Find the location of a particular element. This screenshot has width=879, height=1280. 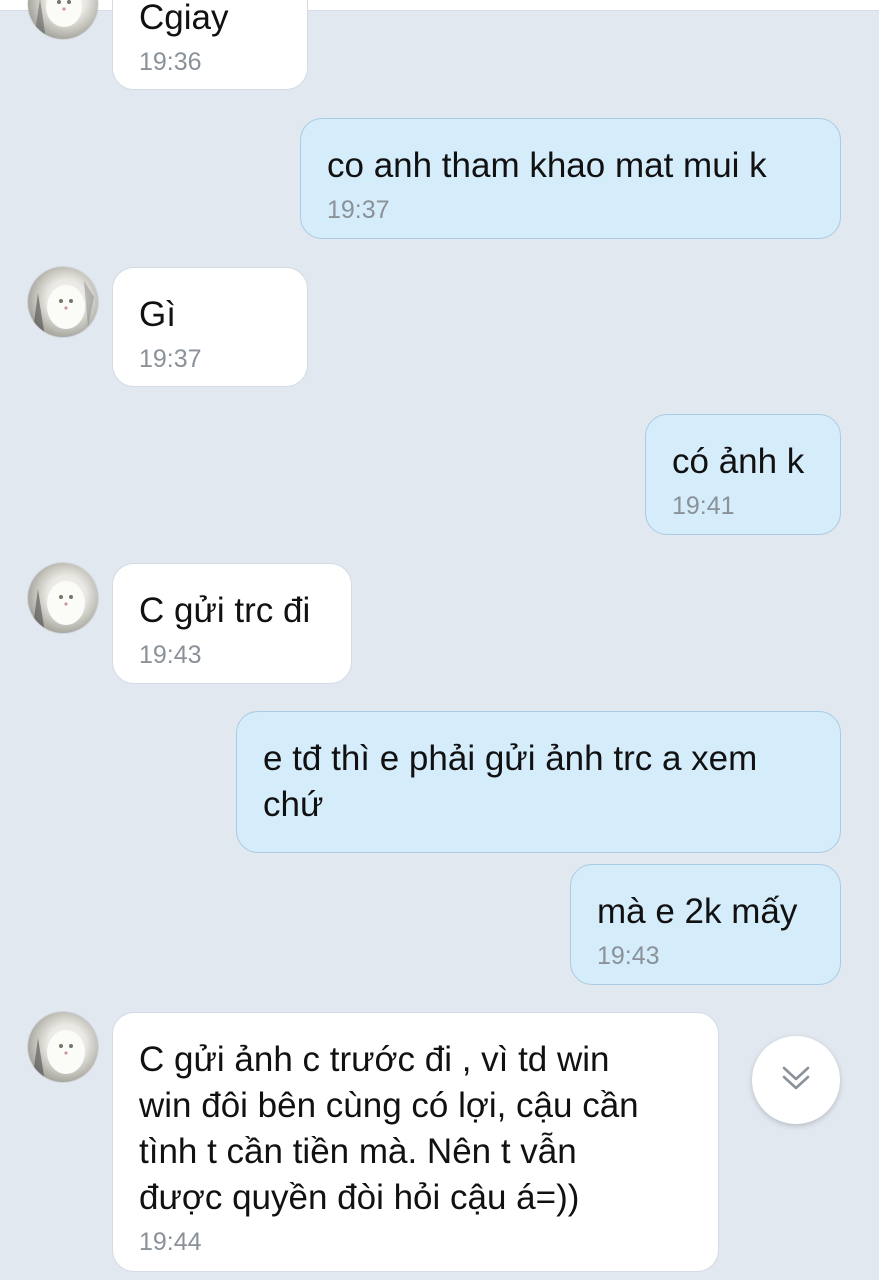

message-text: Gì is located at coordinates (157, 314).